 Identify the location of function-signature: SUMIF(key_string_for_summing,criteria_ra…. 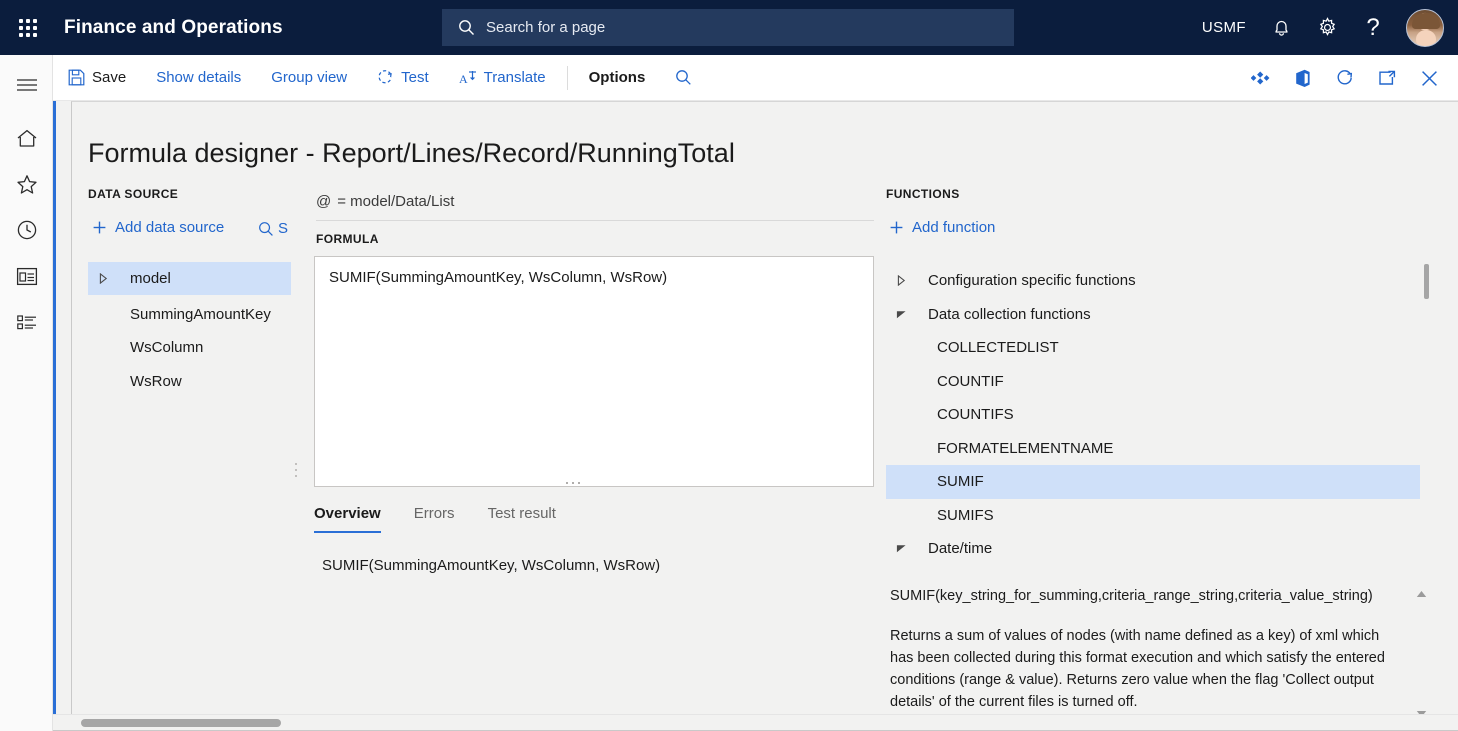
(1131, 596).